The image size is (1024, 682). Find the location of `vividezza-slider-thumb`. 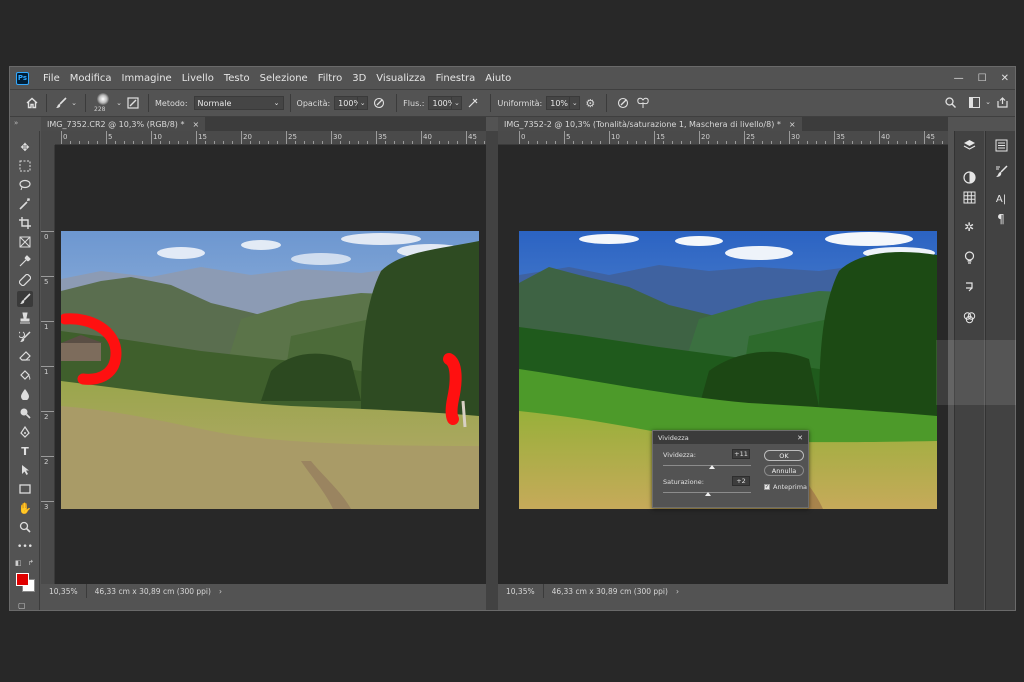

vividezza-slider-thumb is located at coordinates (711, 467).